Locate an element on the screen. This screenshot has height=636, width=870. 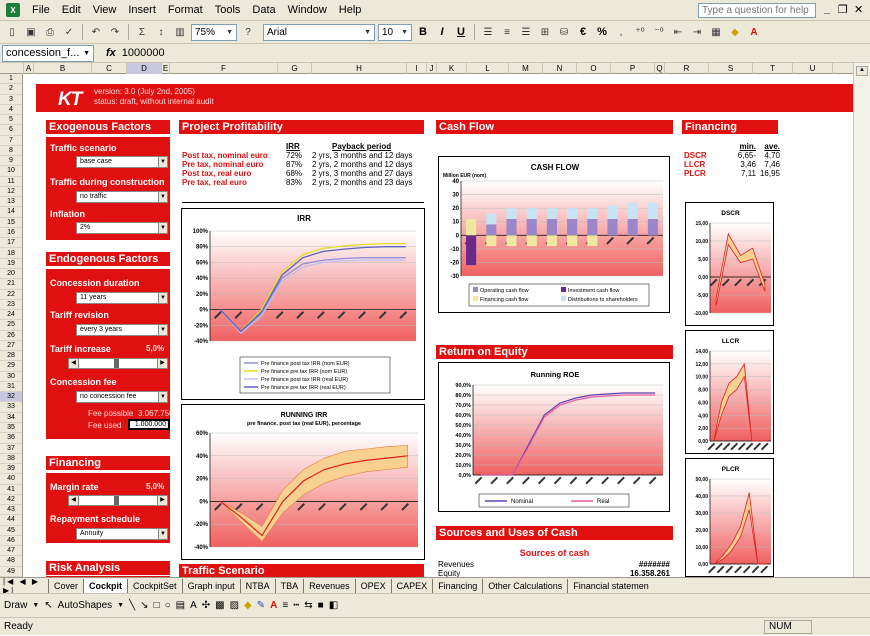
dash-style-icon: ┅ is located at coordinates (296, 605).